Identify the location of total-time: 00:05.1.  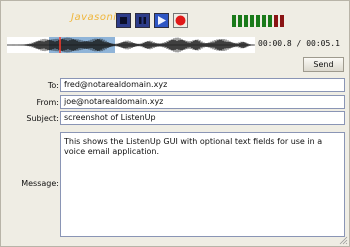
(323, 43).